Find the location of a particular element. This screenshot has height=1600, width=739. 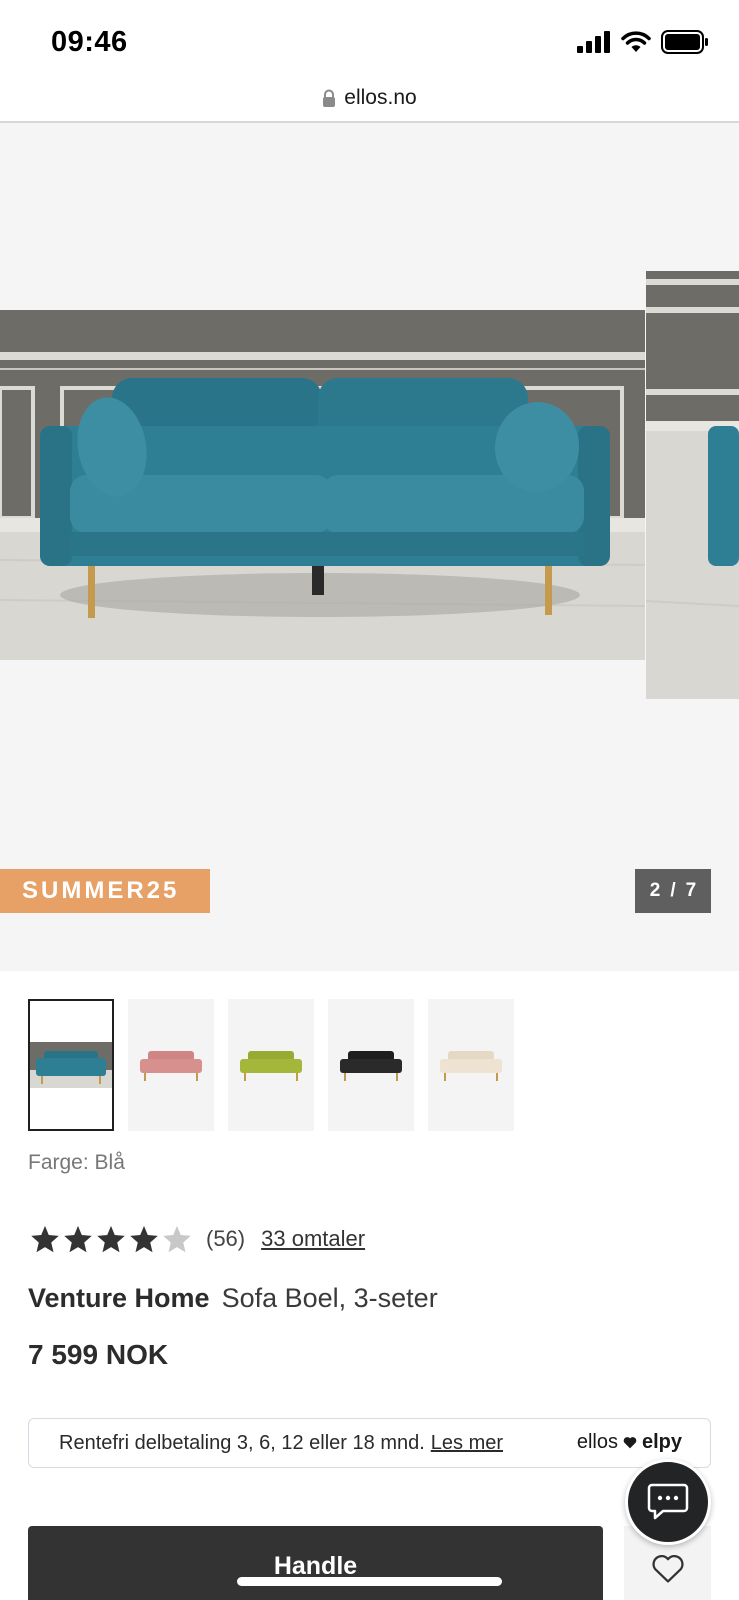

next-product-image is located at coordinates (692, 485).